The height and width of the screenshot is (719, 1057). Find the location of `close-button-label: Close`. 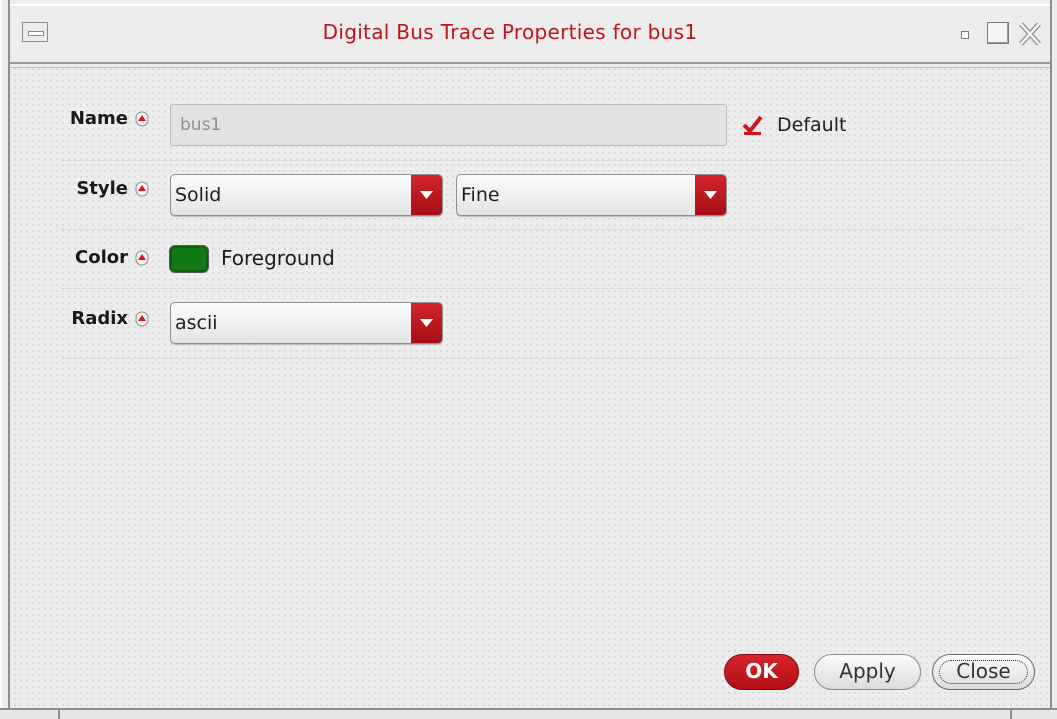

close-button-label: Close is located at coordinates (983, 671).